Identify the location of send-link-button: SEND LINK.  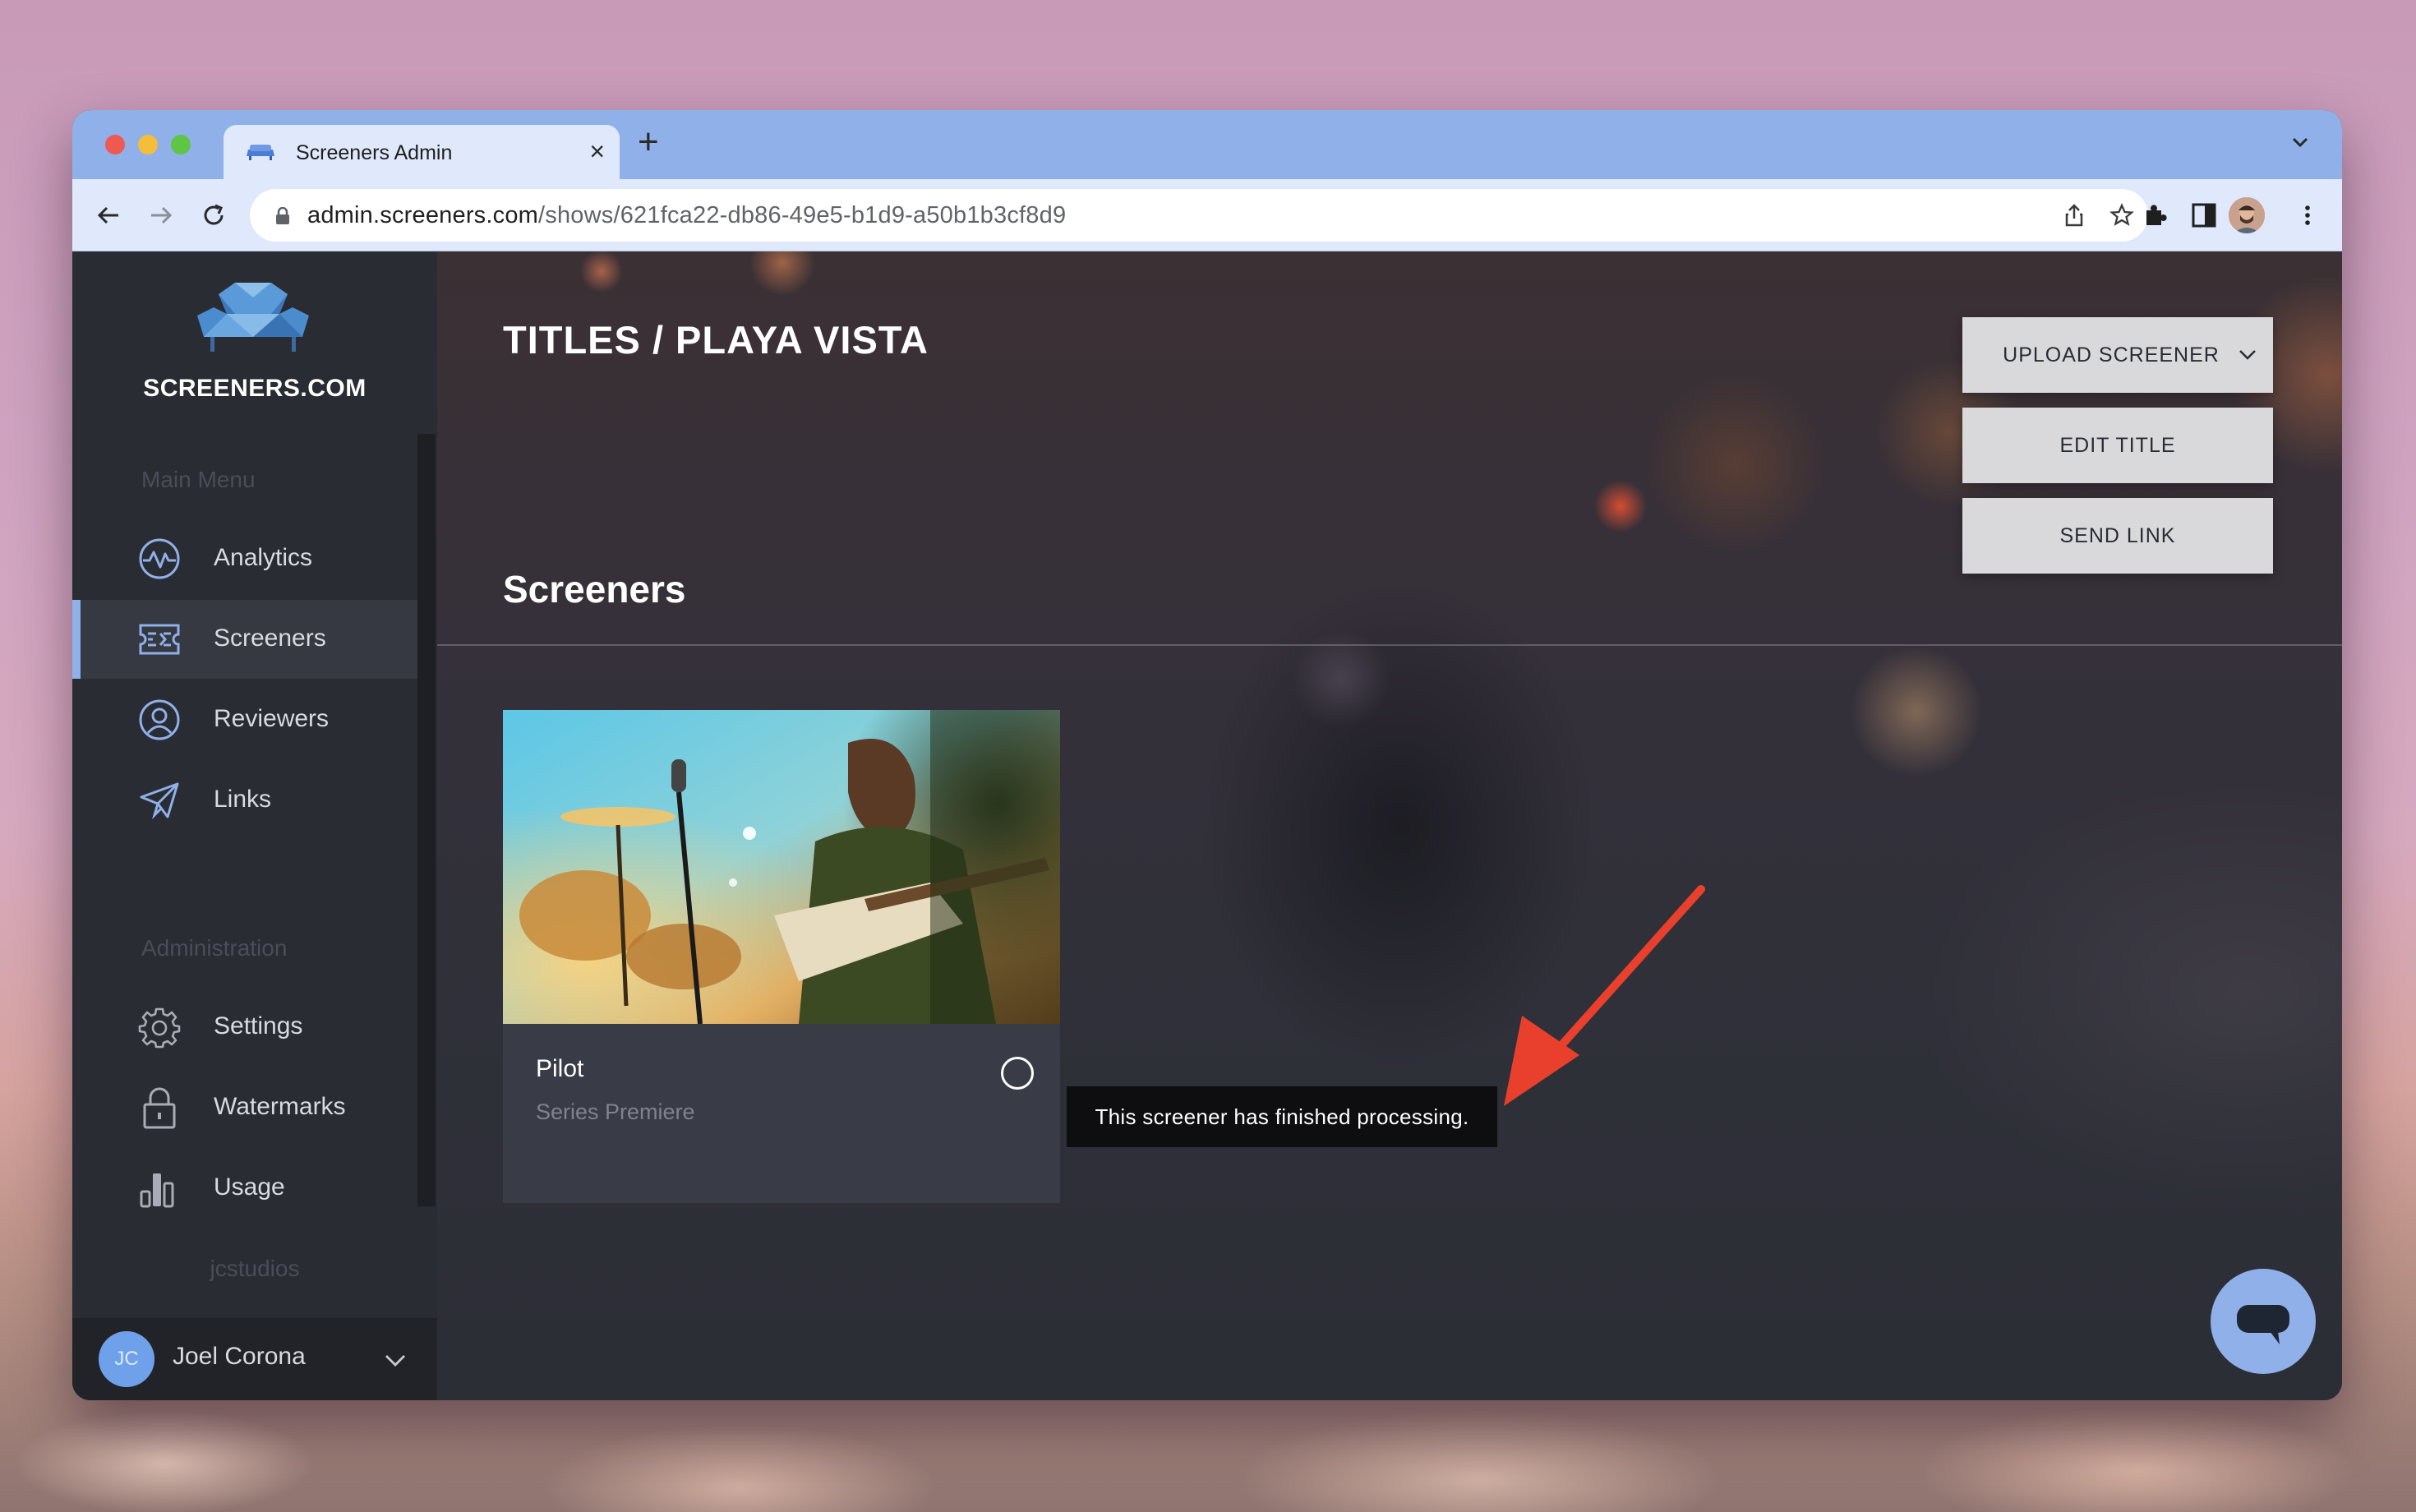
(2118, 536).